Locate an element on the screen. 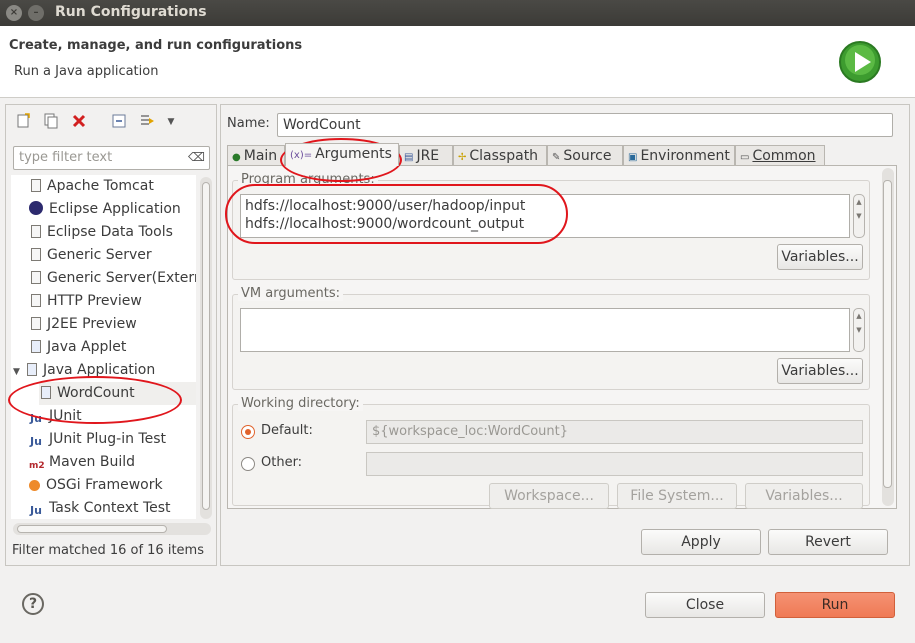 The image size is (915, 643). expand-chevron-down-icon: ▼ is located at coordinates (19, 372).